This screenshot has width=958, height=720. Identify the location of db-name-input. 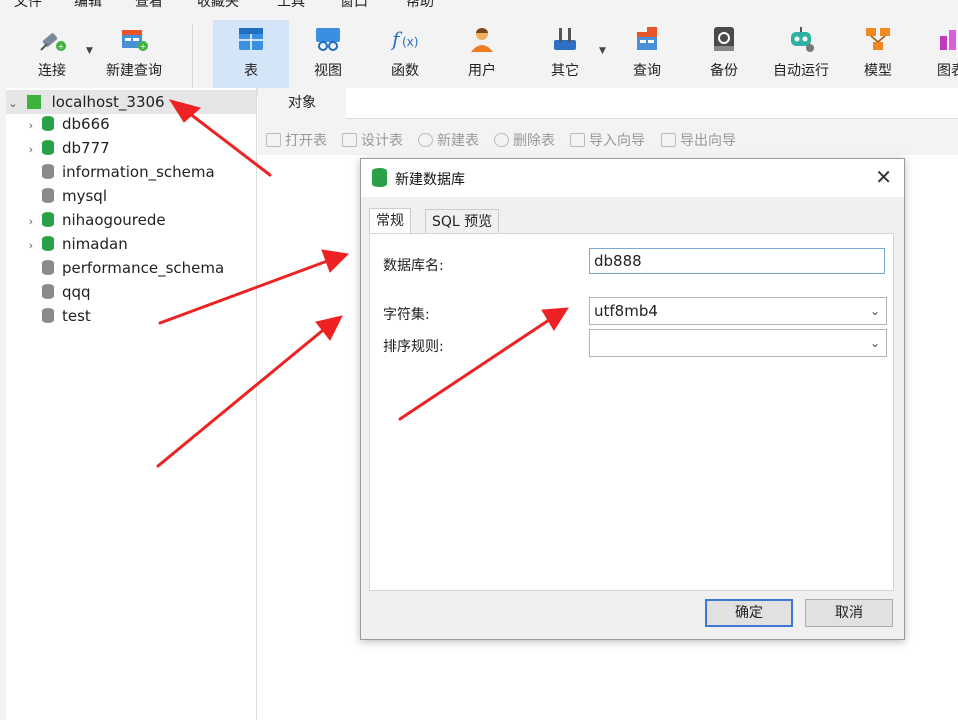
(737, 261).